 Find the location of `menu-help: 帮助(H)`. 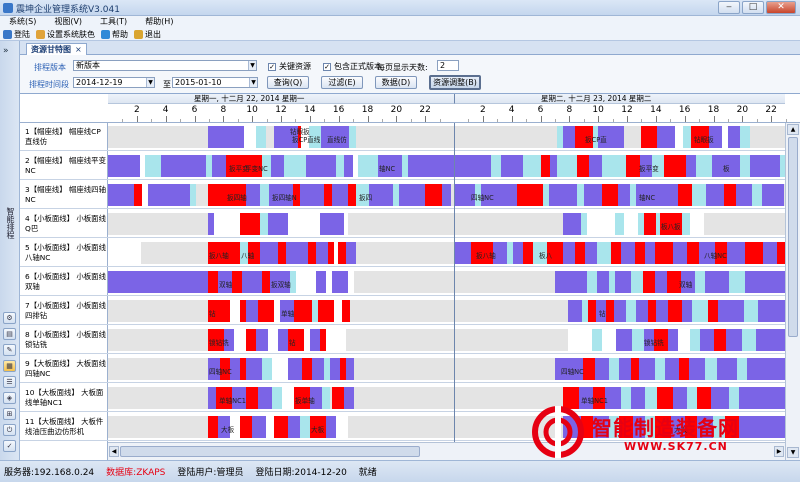

menu-help: 帮助(H) is located at coordinates (159, 22).